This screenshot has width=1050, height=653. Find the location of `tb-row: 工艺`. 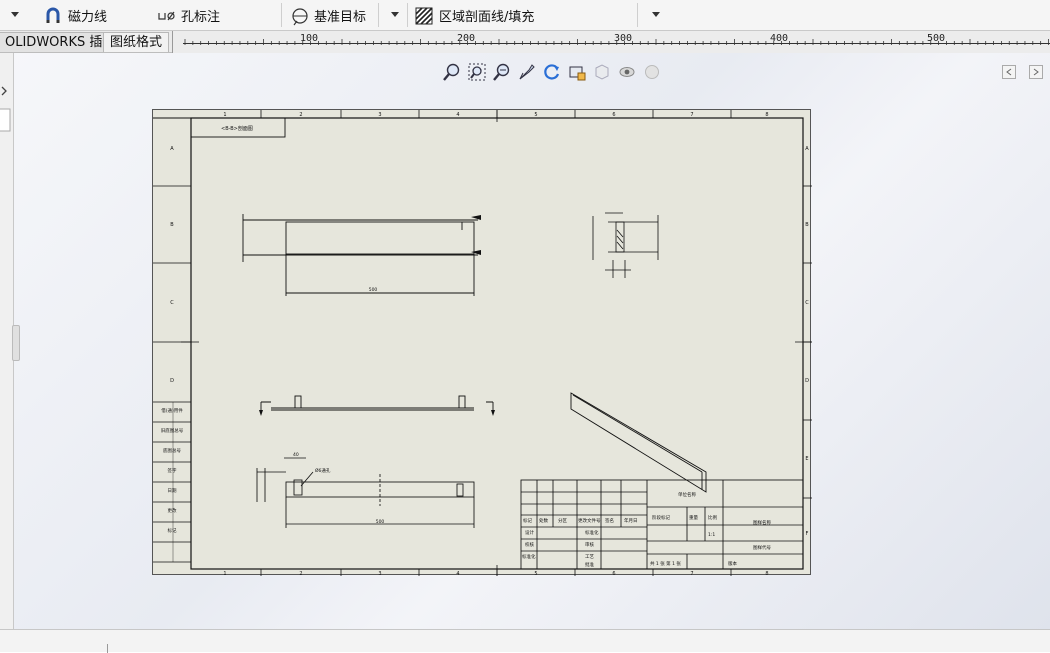

tb-row: 工艺 is located at coordinates (589, 557).